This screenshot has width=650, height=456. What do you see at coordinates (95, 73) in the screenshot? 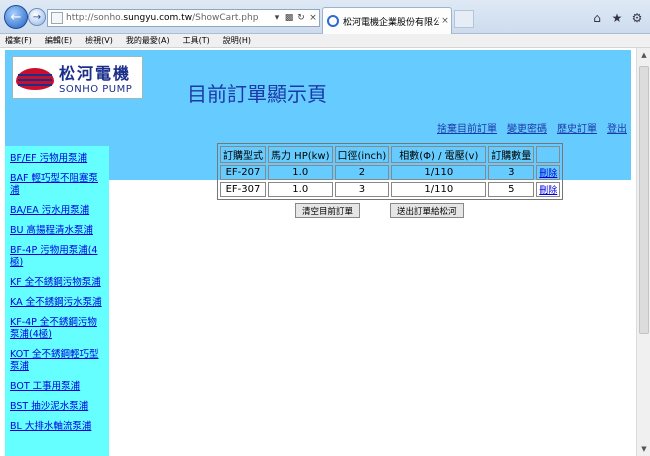
I see `logo-chinese-text: 松河電機` at bounding box center [95, 73].